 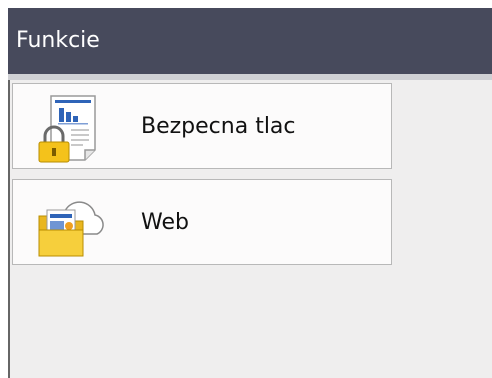 I want to click on page-title: Funkcie, so click(x=58, y=40).